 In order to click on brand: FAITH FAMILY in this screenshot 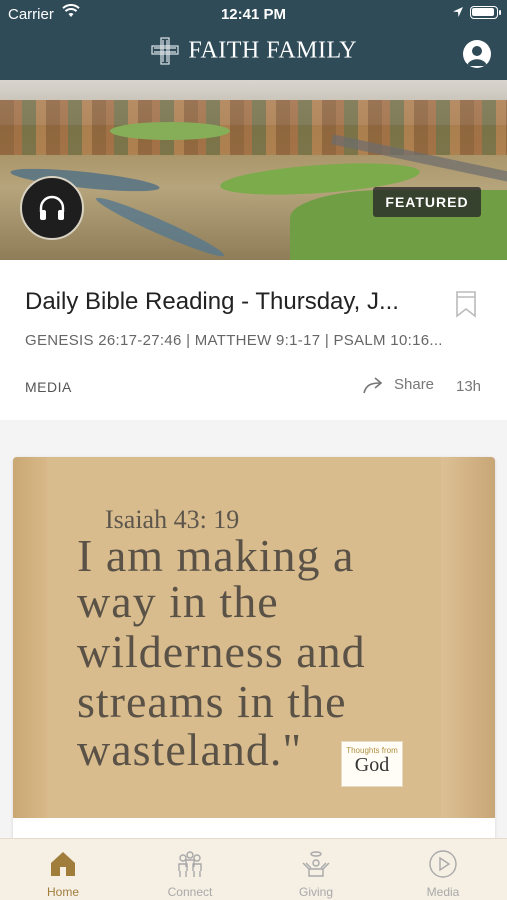, I will do `click(253, 51)`.